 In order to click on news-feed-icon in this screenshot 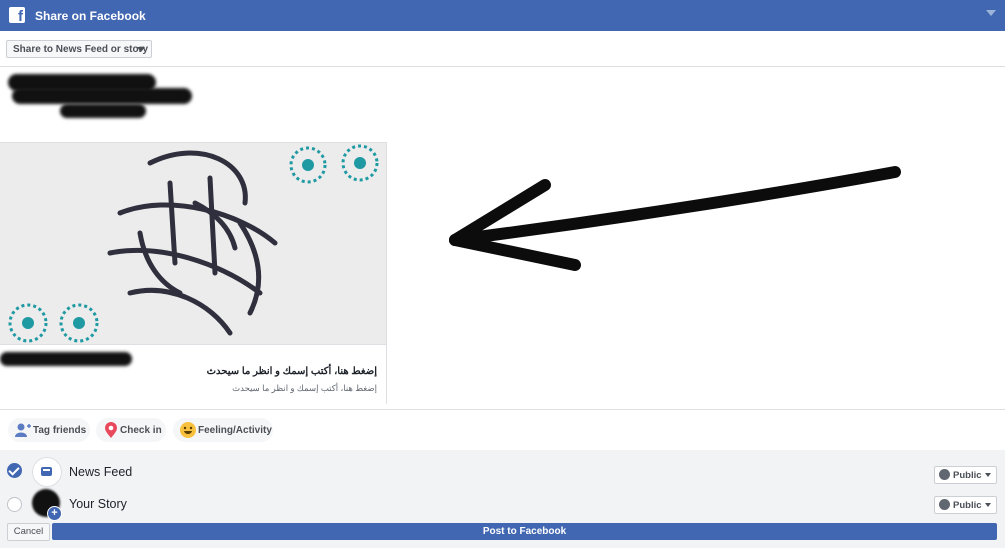, I will do `click(47, 472)`.